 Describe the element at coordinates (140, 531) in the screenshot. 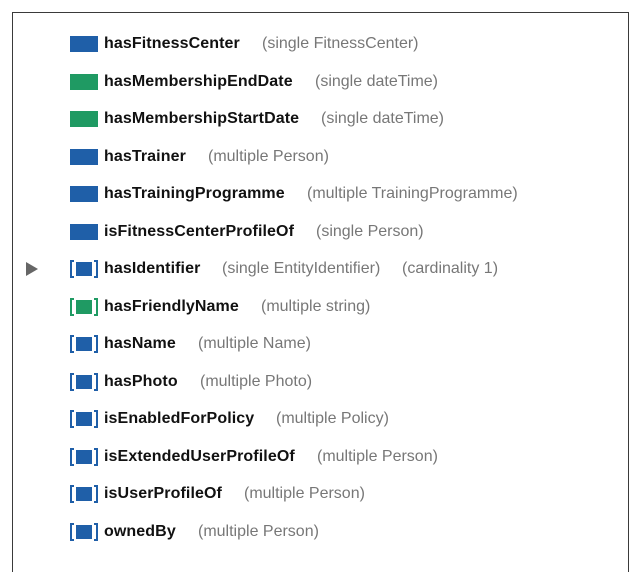

I see `property-name: ownedBy` at that location.